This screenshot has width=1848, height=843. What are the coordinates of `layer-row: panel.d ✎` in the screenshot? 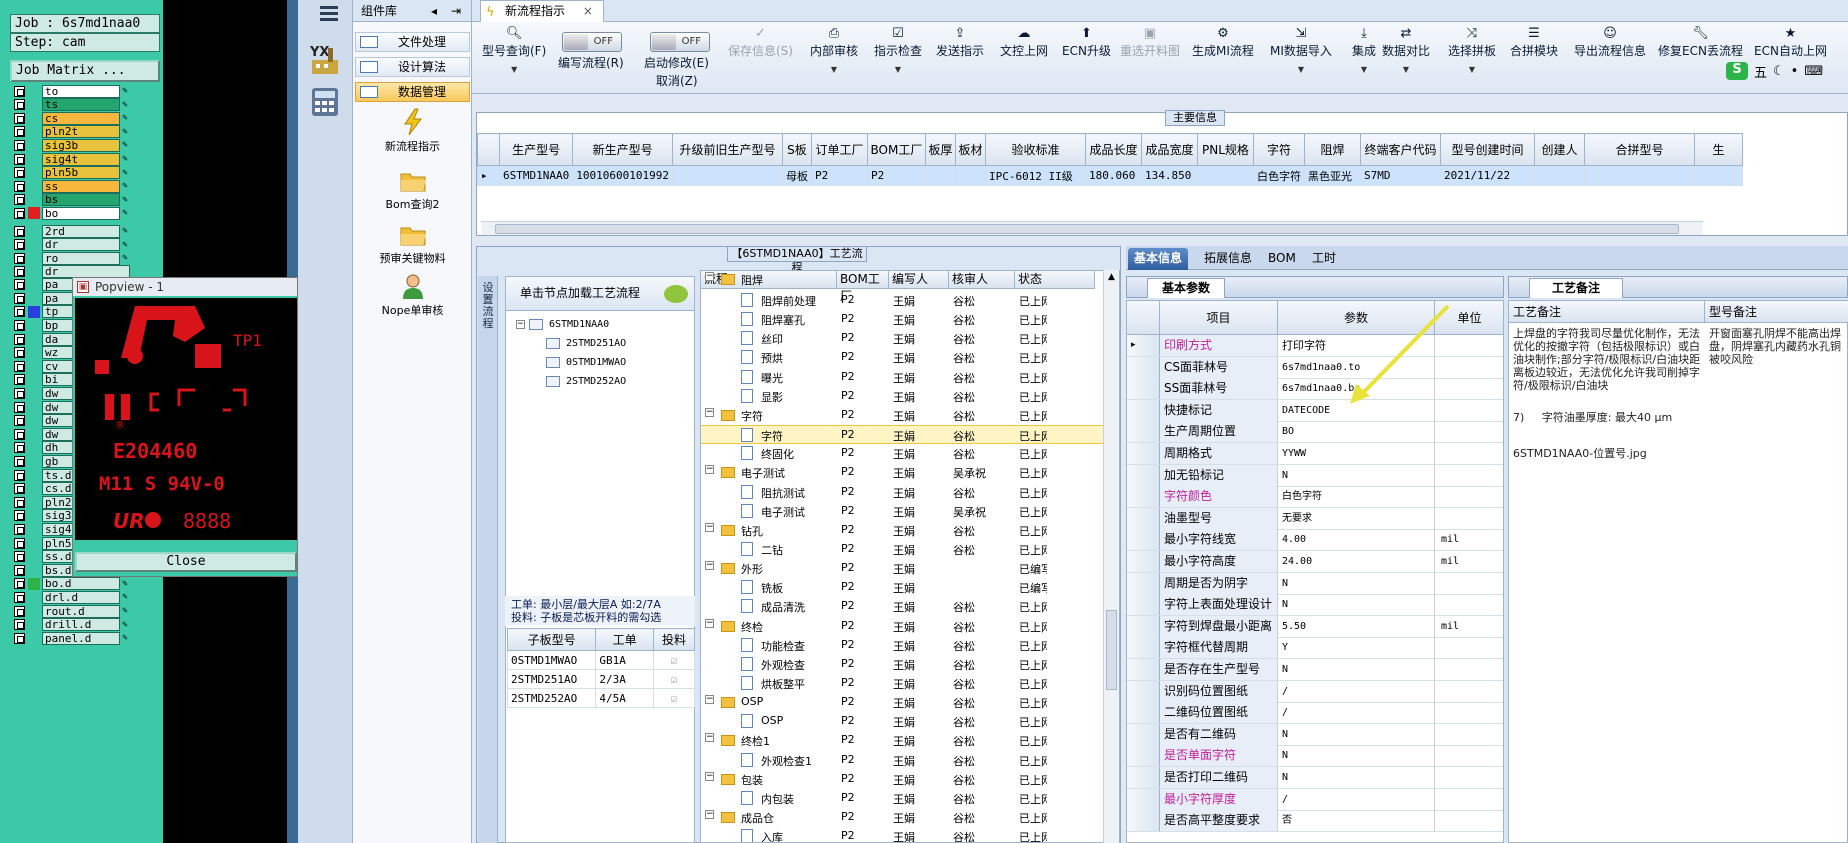 It's located at (72, 638).